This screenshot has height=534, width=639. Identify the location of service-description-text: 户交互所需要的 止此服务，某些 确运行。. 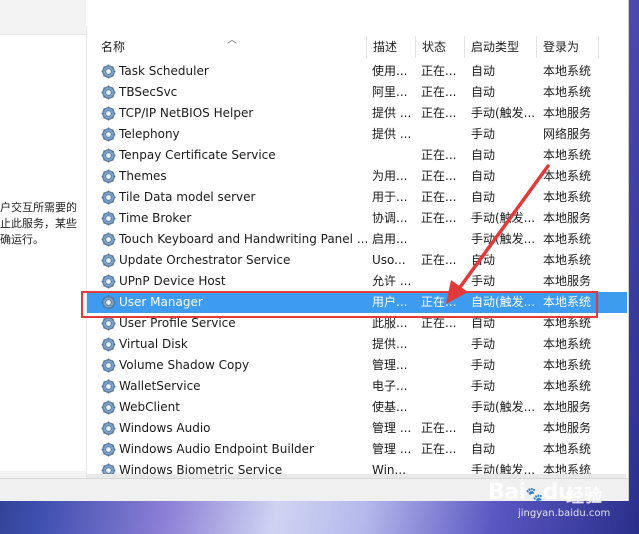
(38, 223).